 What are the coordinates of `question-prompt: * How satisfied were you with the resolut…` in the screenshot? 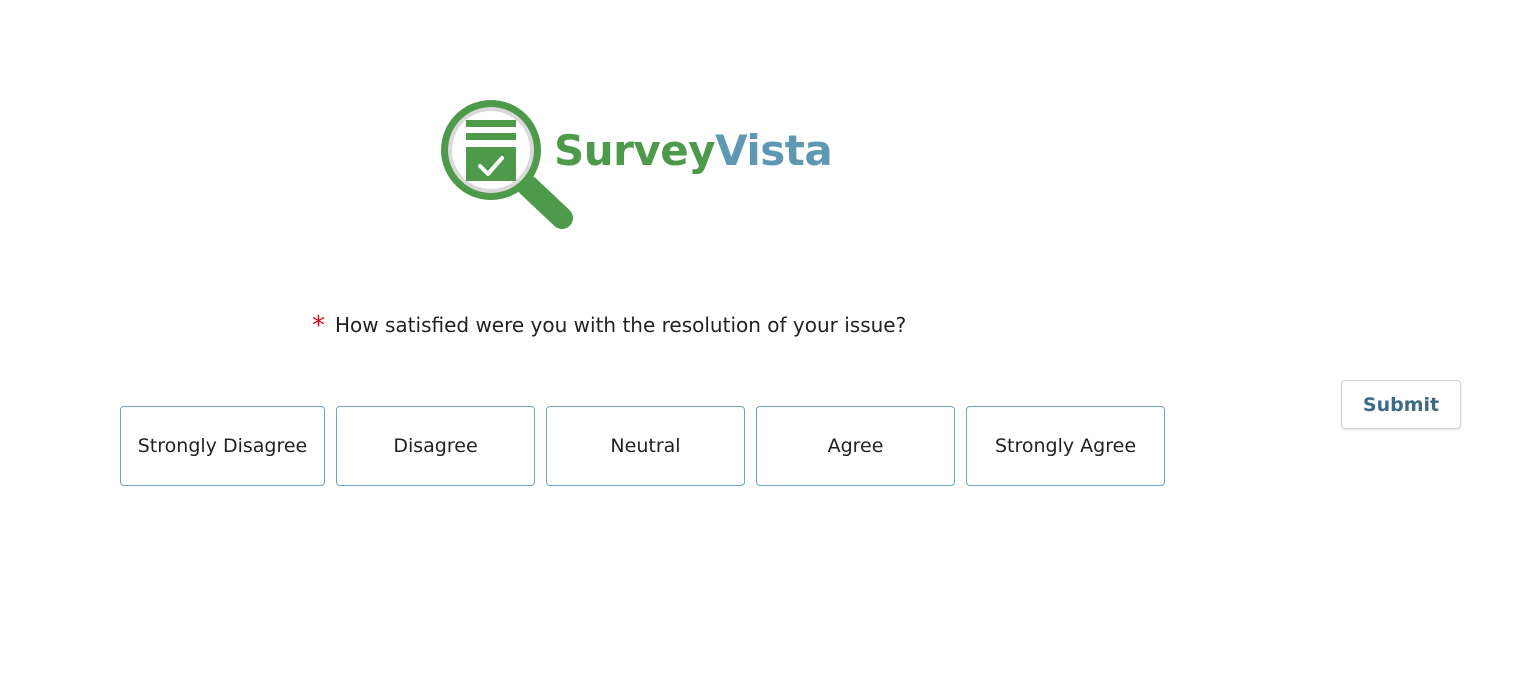 It's located at (609, 326).